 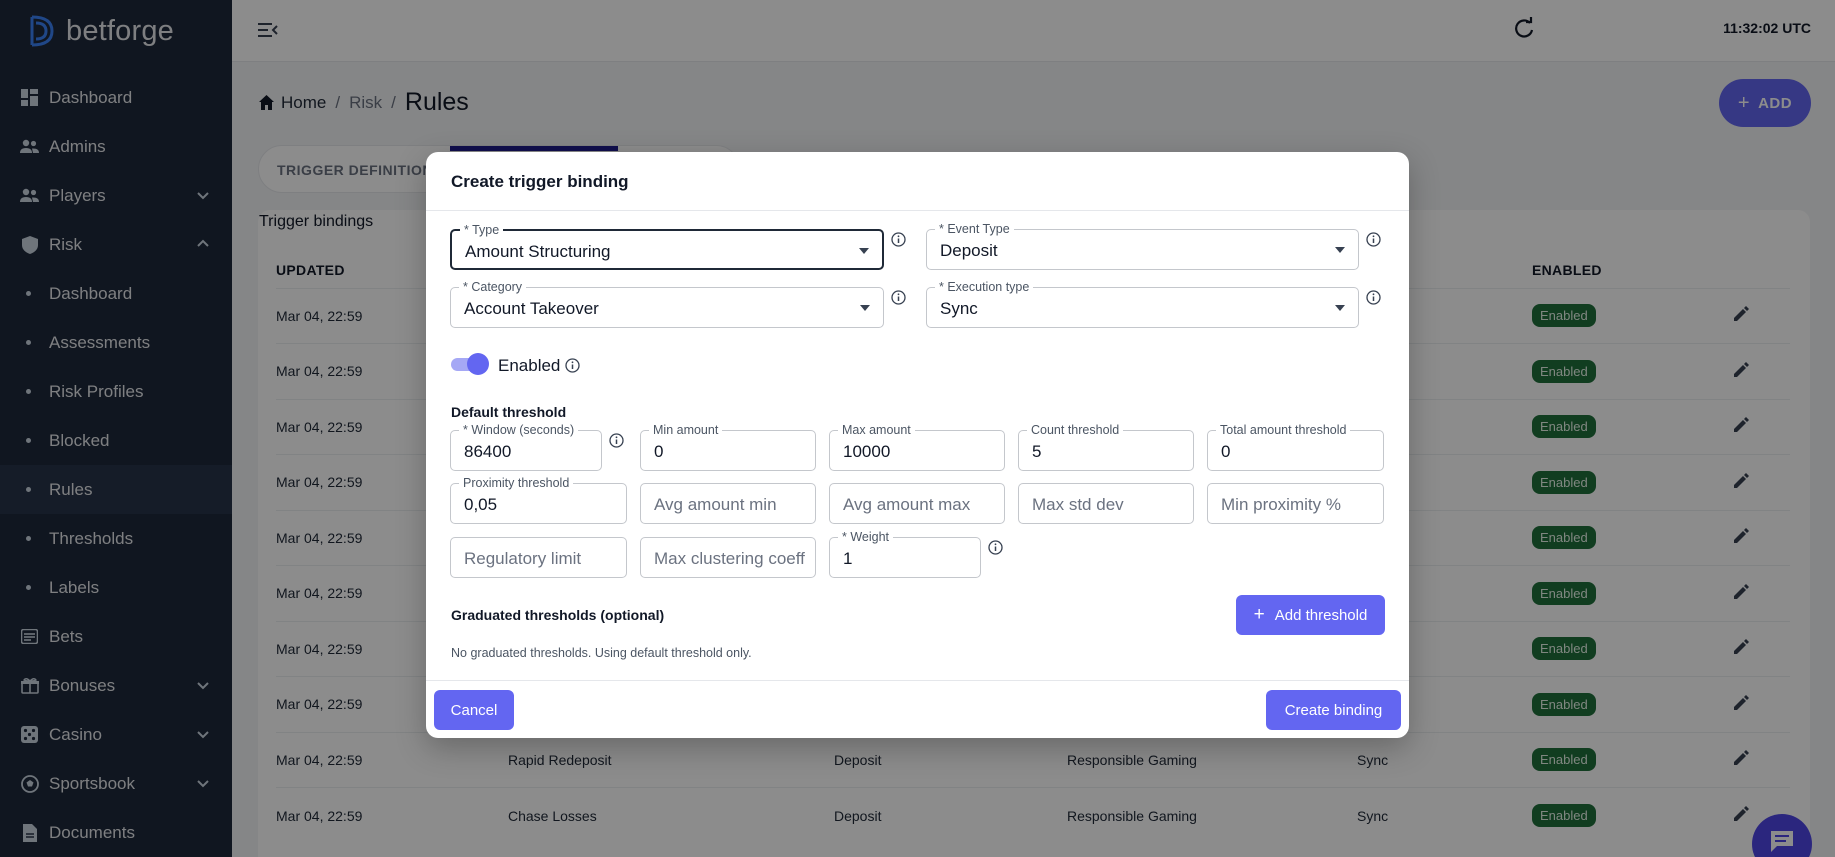 I want to click on field-value: Account Takeover, so click(x=531, y=308).